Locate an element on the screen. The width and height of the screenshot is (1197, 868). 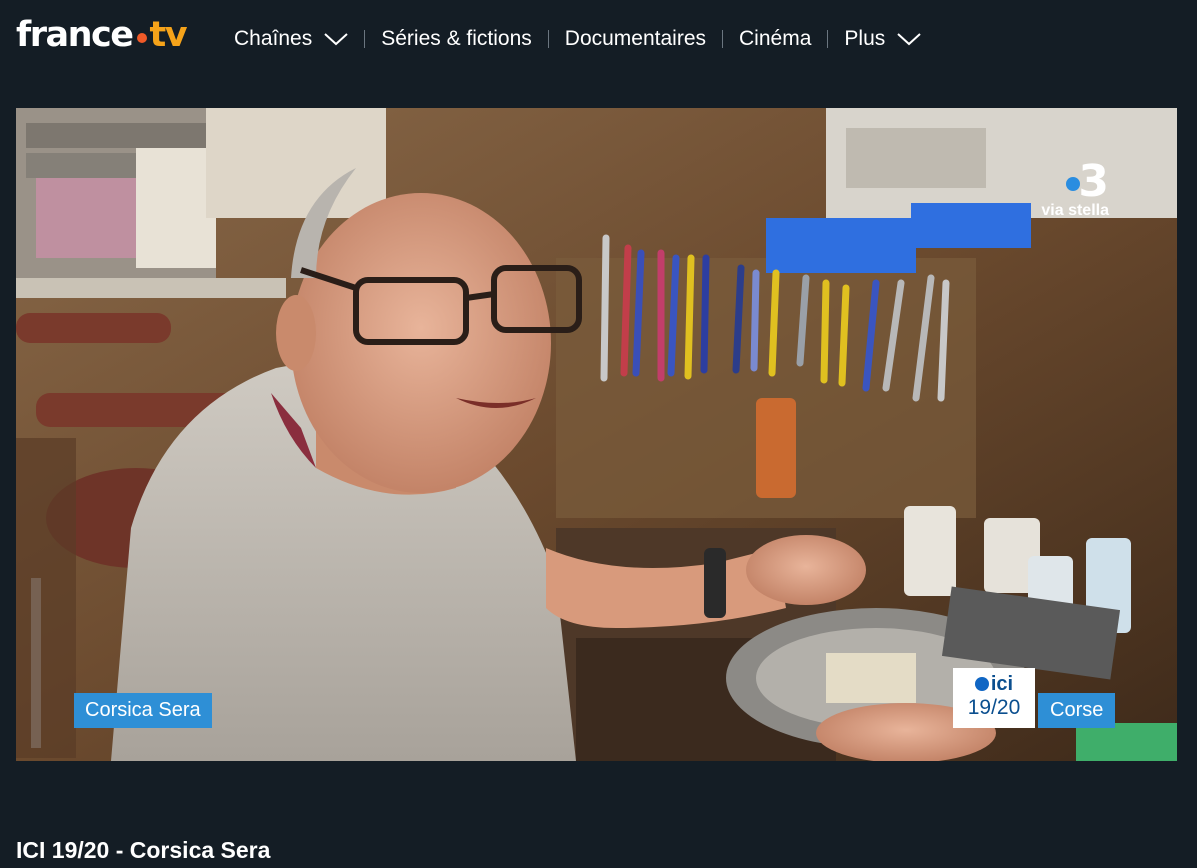
nav-item-documentaires: Documentaires is located at coordinates (635, 39).